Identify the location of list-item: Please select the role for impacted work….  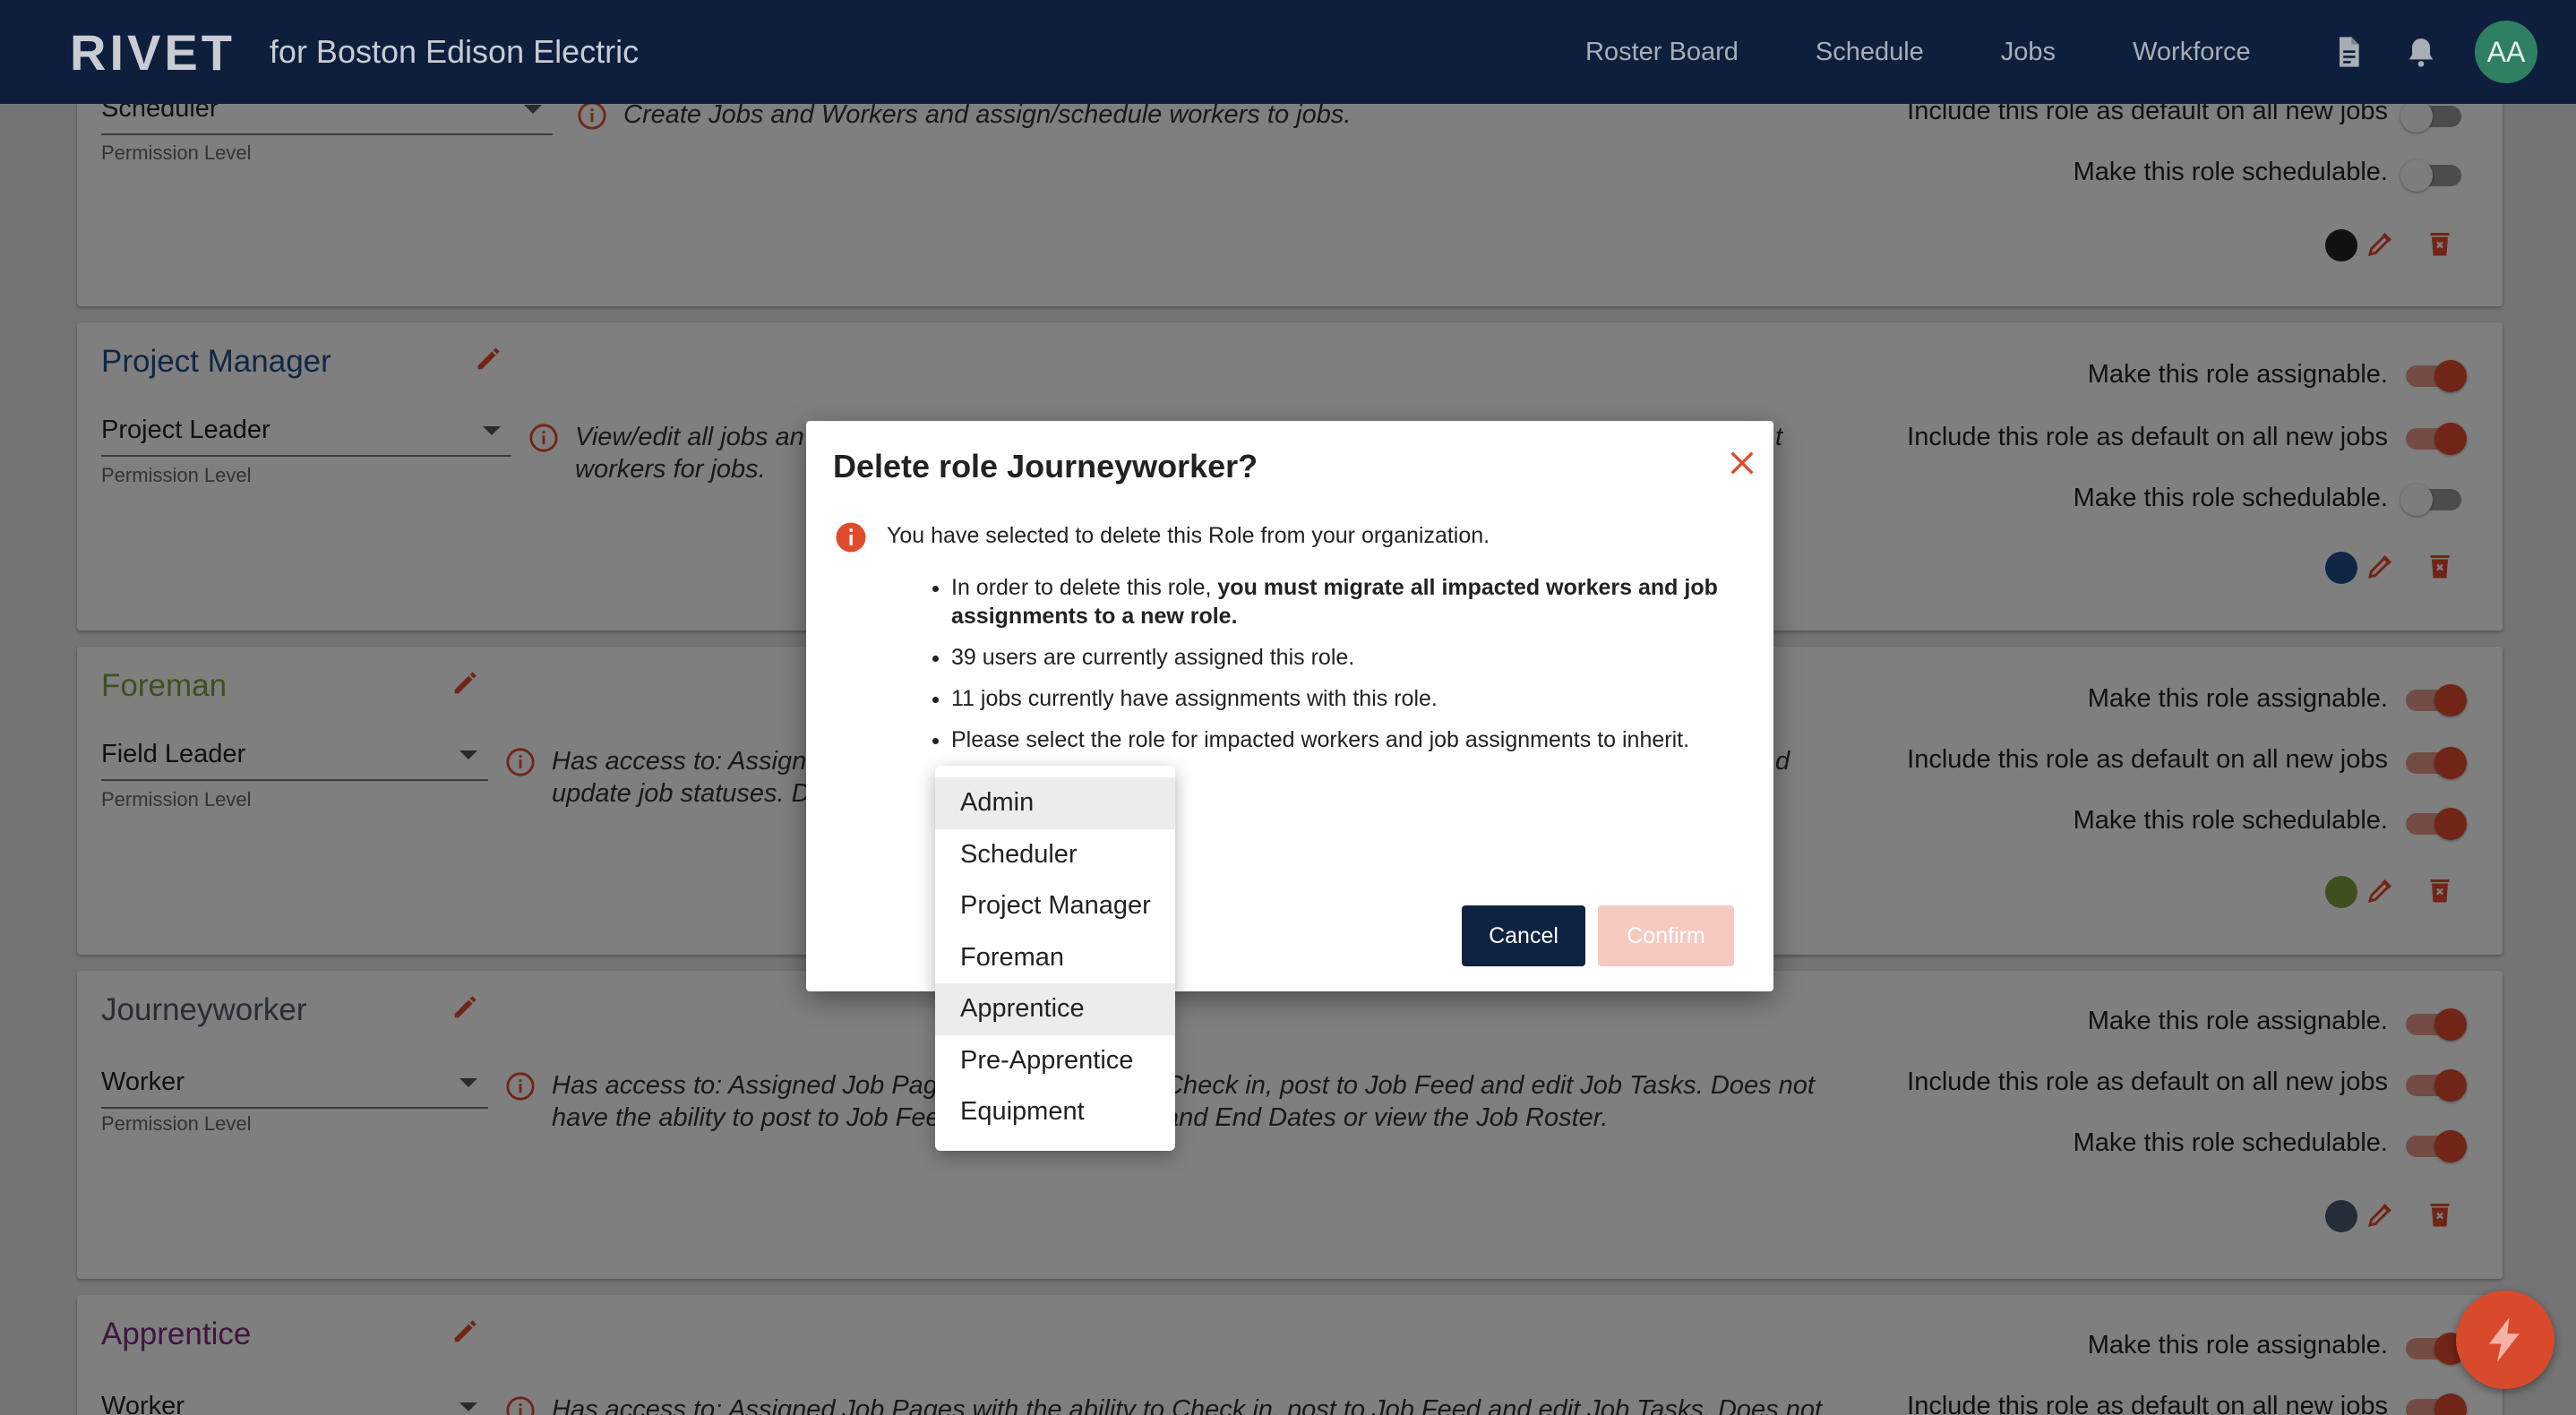
(1345, 739).